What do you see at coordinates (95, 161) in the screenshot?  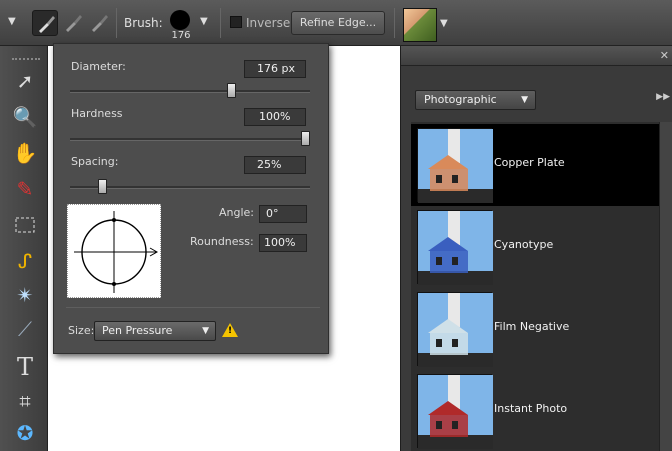 I see `spacing-label: Spacing:` at bounding box center [95, 161].